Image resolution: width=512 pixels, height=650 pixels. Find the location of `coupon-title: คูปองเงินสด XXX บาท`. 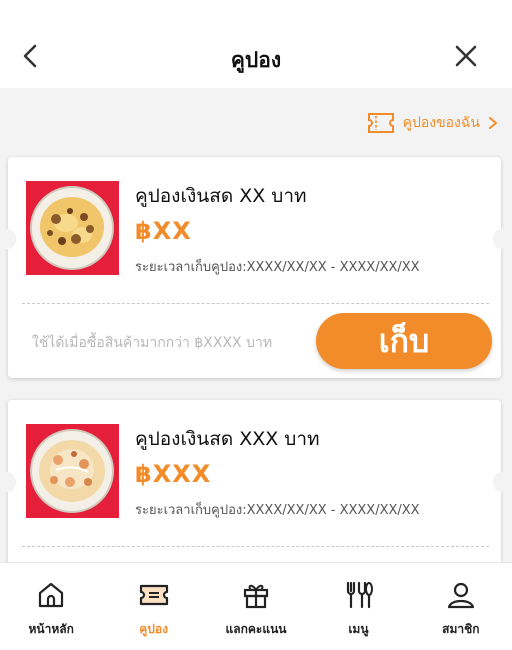

coupon-title: คูปองเงินสด XXX บาท is located at coordinates (227, 439).